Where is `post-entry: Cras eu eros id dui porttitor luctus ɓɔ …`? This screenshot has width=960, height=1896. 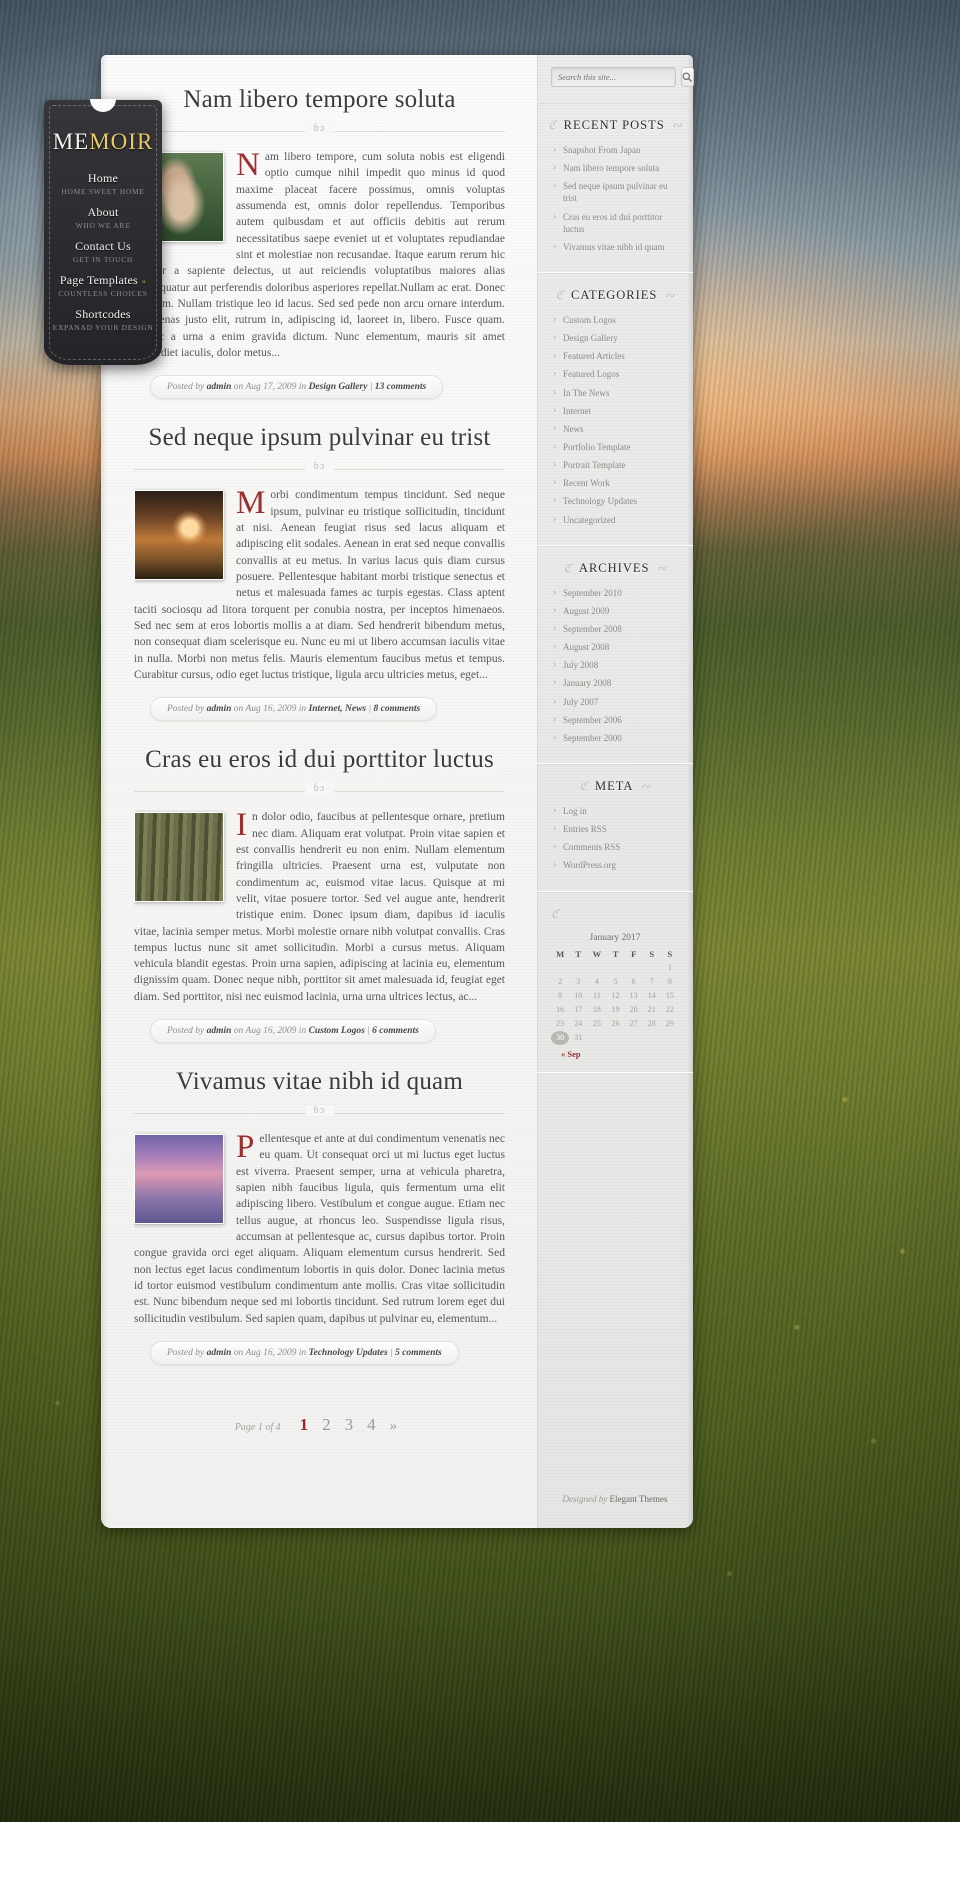
post-entry: Cras eu eros id dui porttitor luctus ɓɔ … is located at coordinates (319, 894).